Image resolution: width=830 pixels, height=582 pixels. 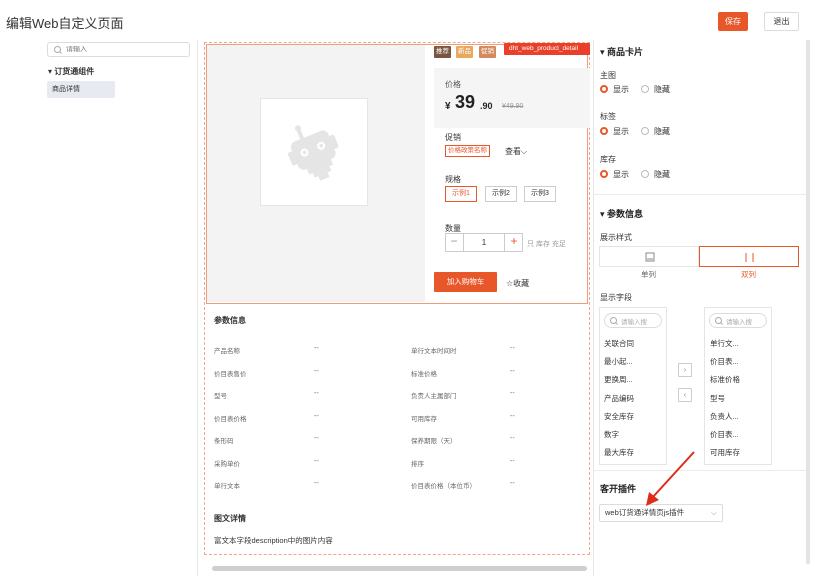 I want to click on component-group-header: ▾ 订货通组件, so click(x=71, y=71).